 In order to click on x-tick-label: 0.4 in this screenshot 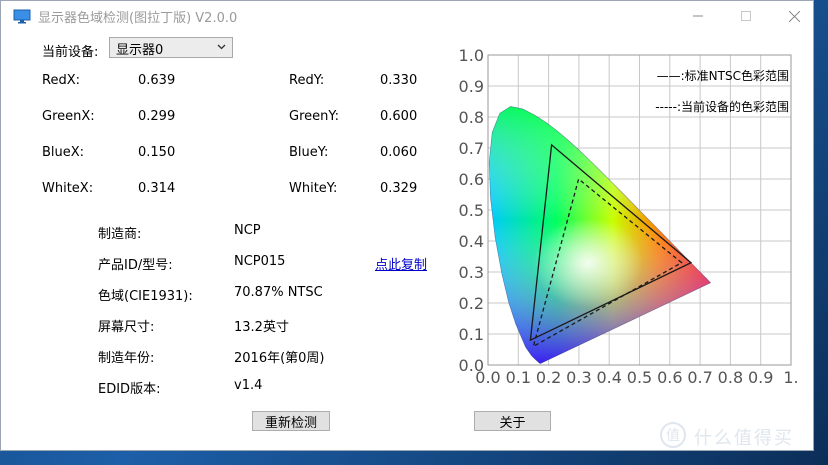, I will do `click(608, 377)`.